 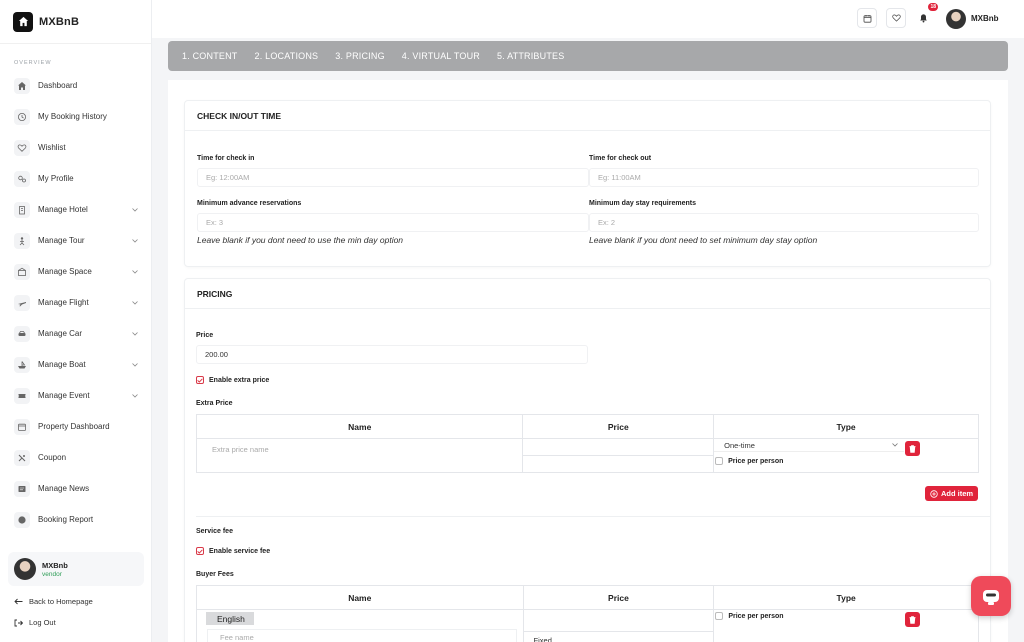 I want to click on delete-extra-button, so click(x=913, y=448).